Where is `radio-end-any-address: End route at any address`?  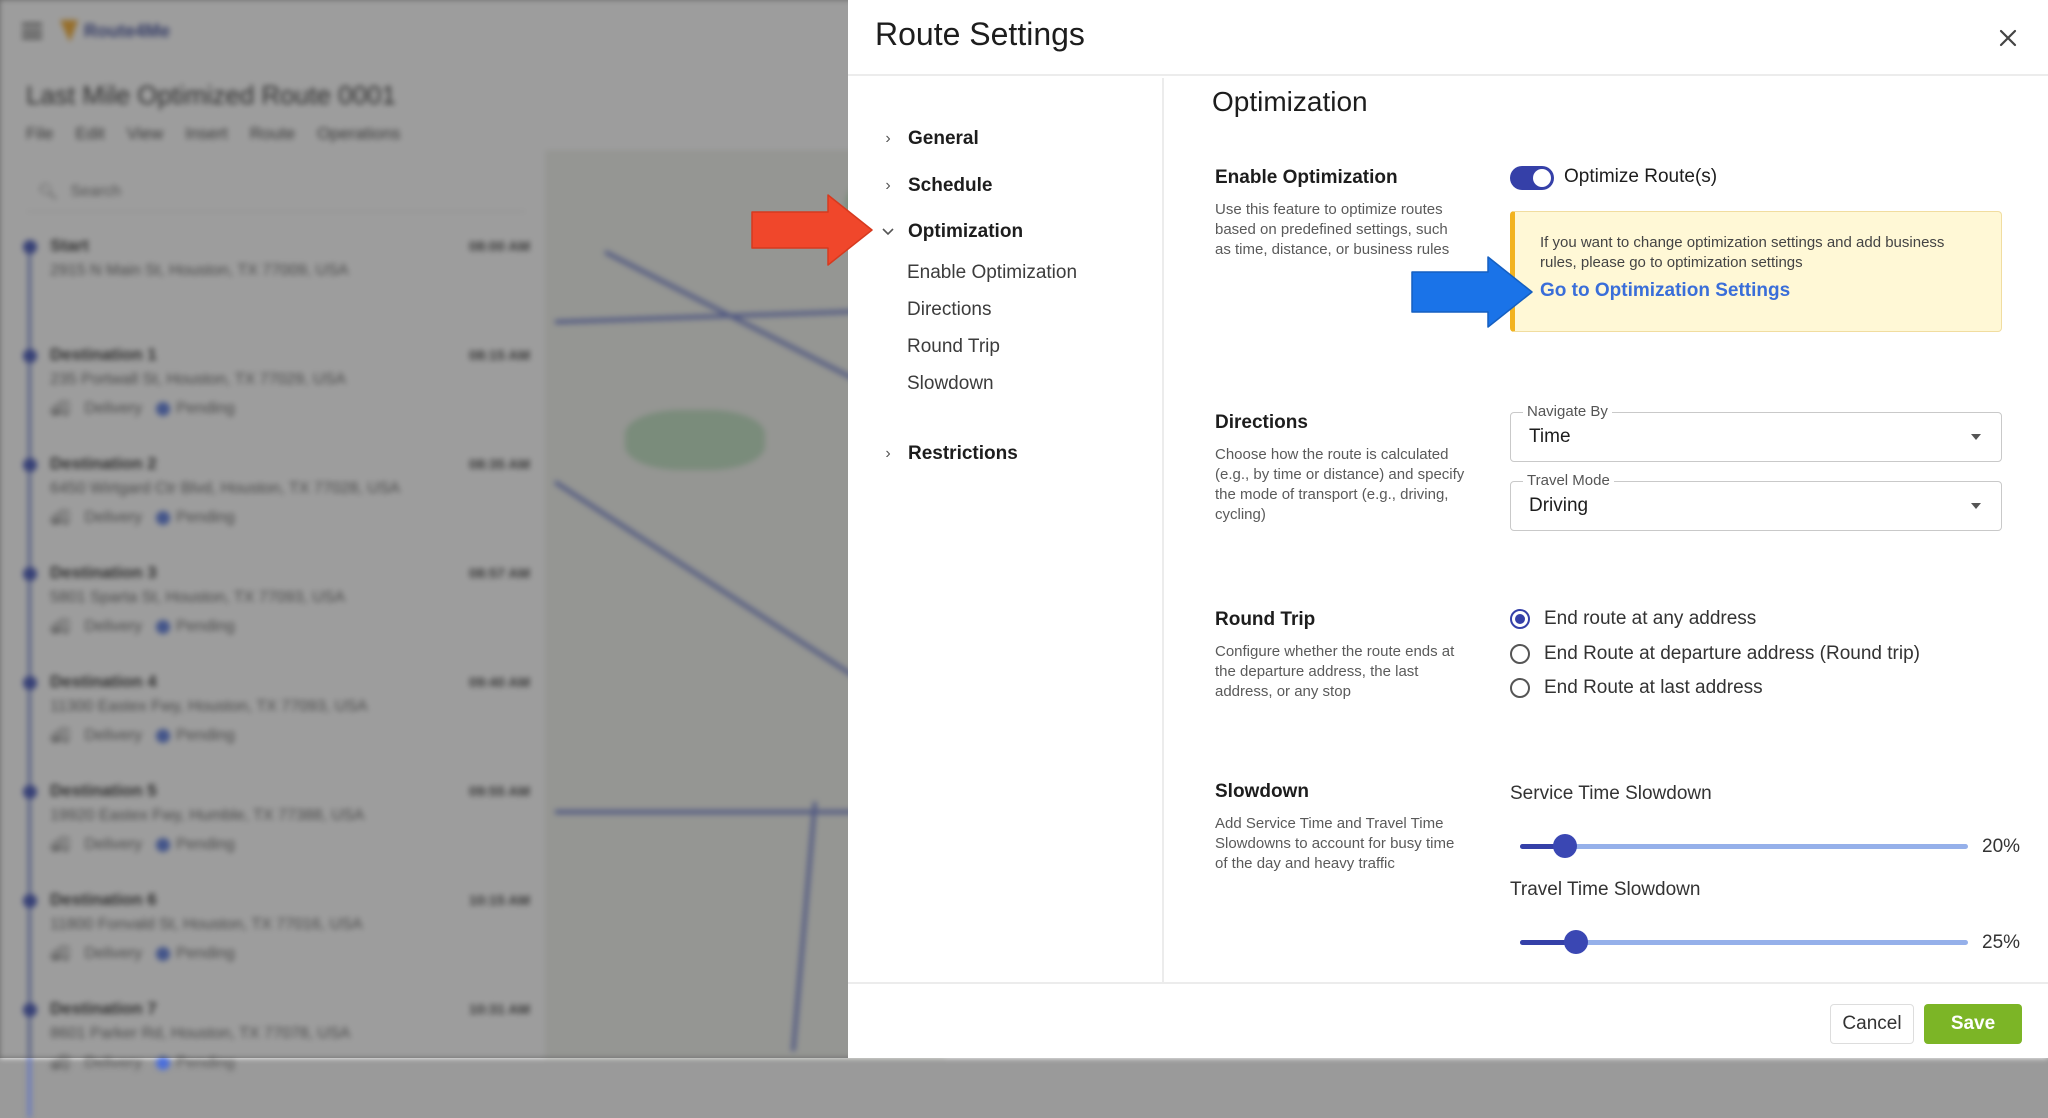 radio-end-any-address: End route at any address is located at coordinates (1633, 619).